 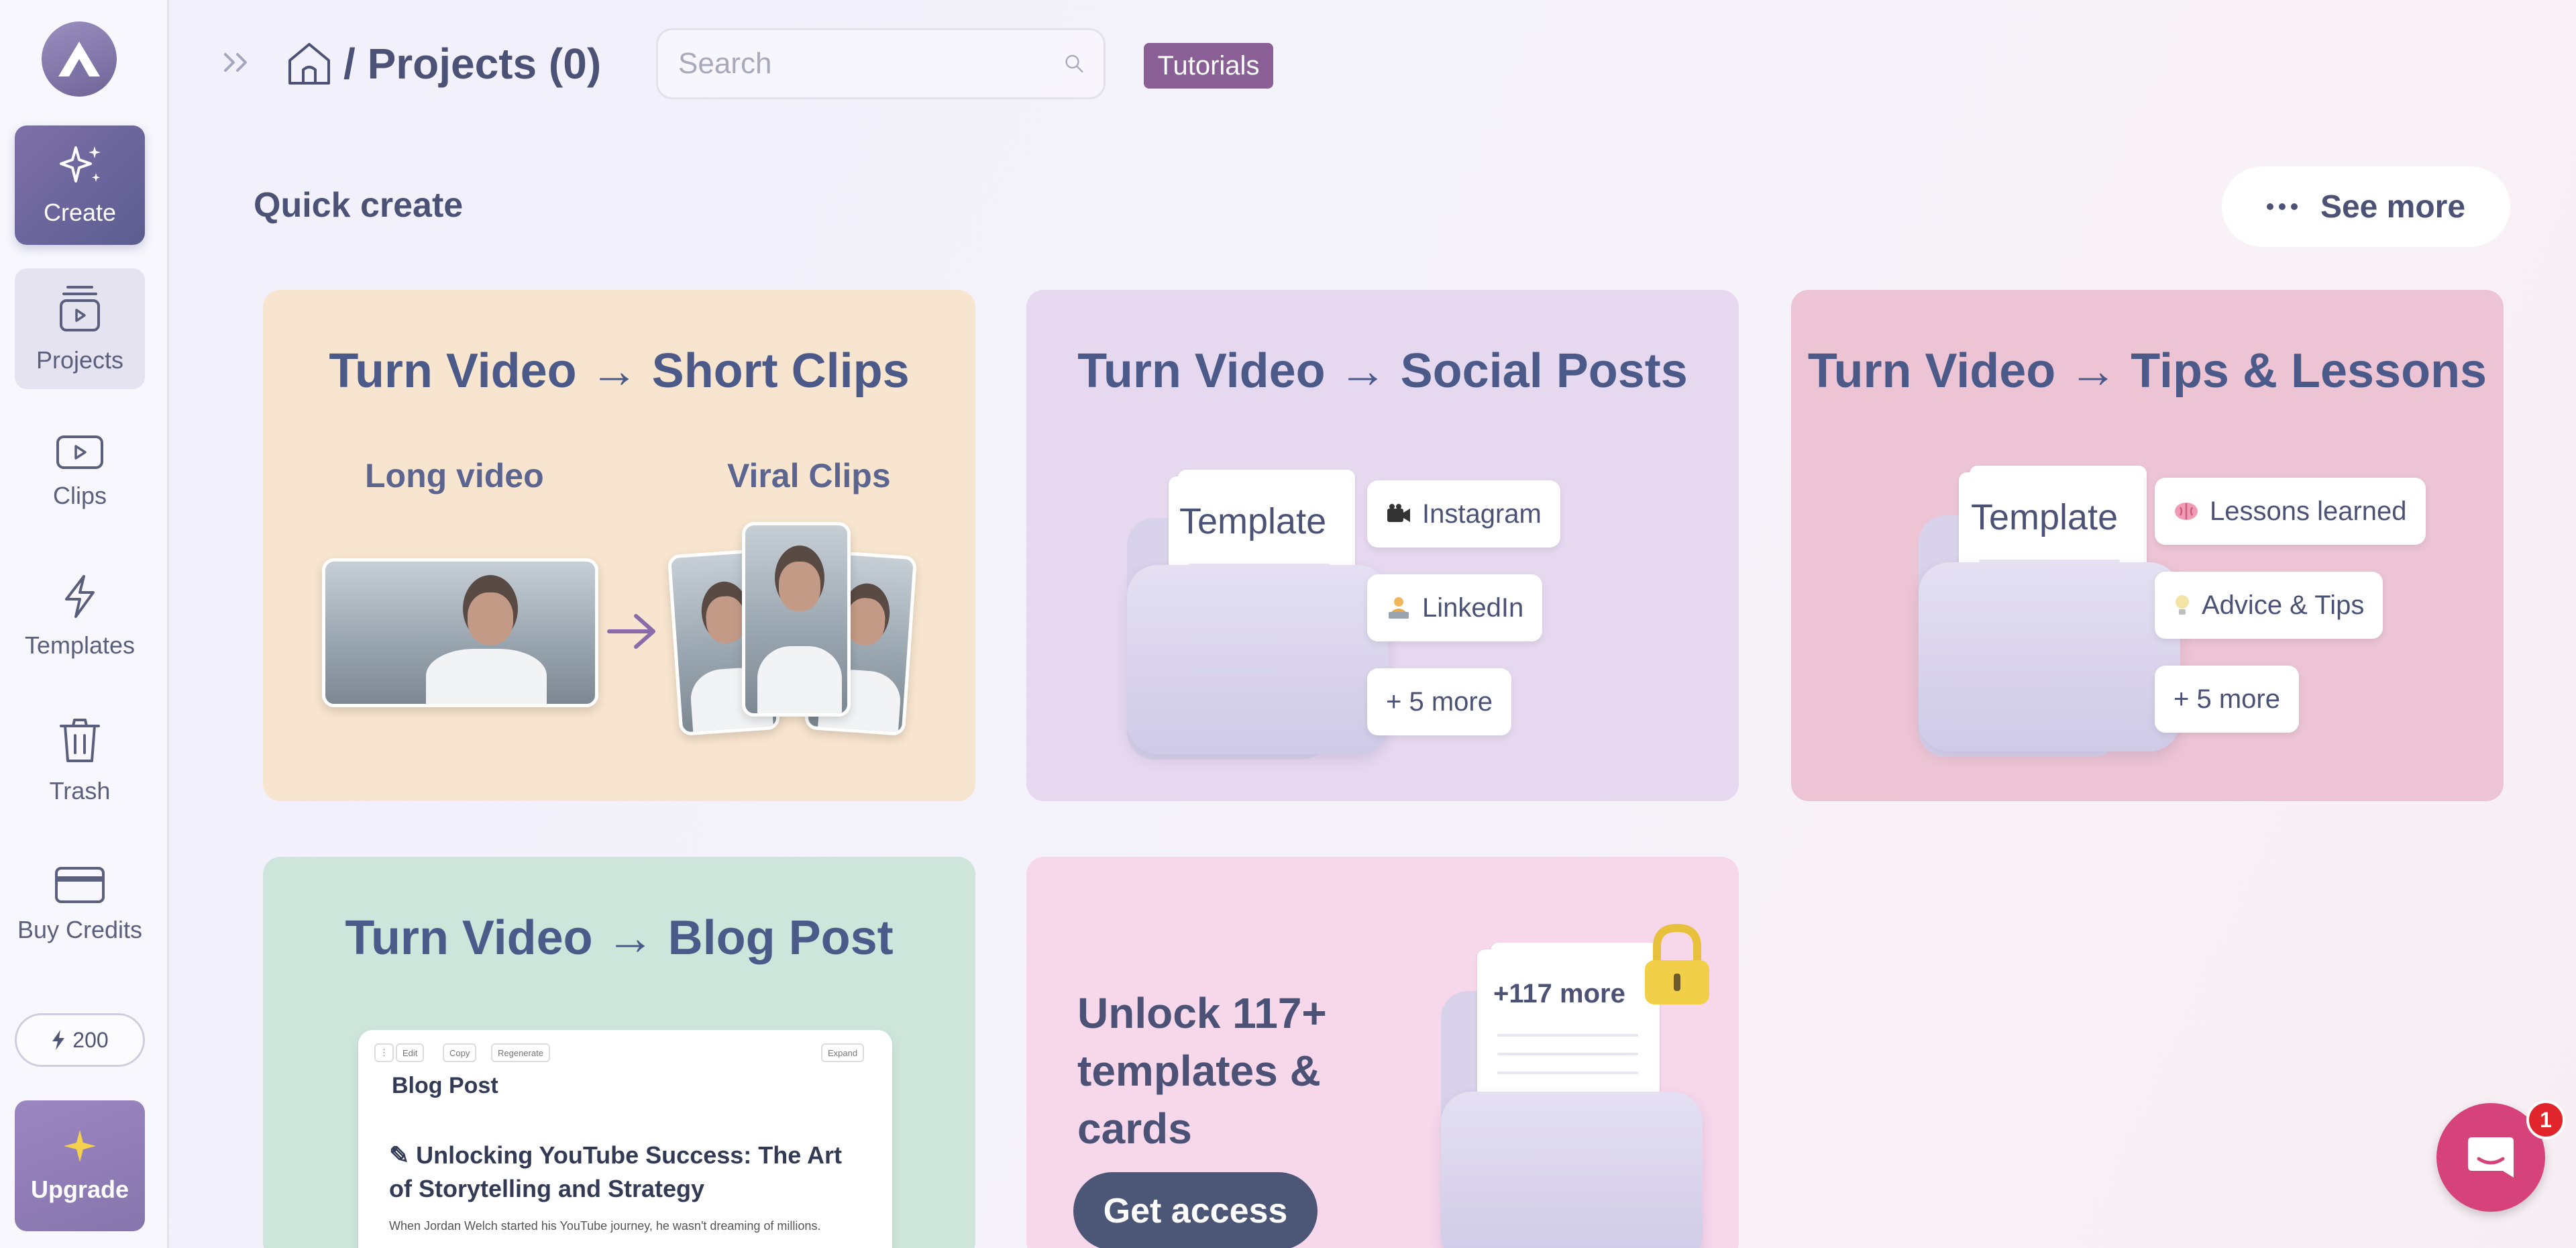 I want to click on arrow-right-icon, so click(x=631, y=632).